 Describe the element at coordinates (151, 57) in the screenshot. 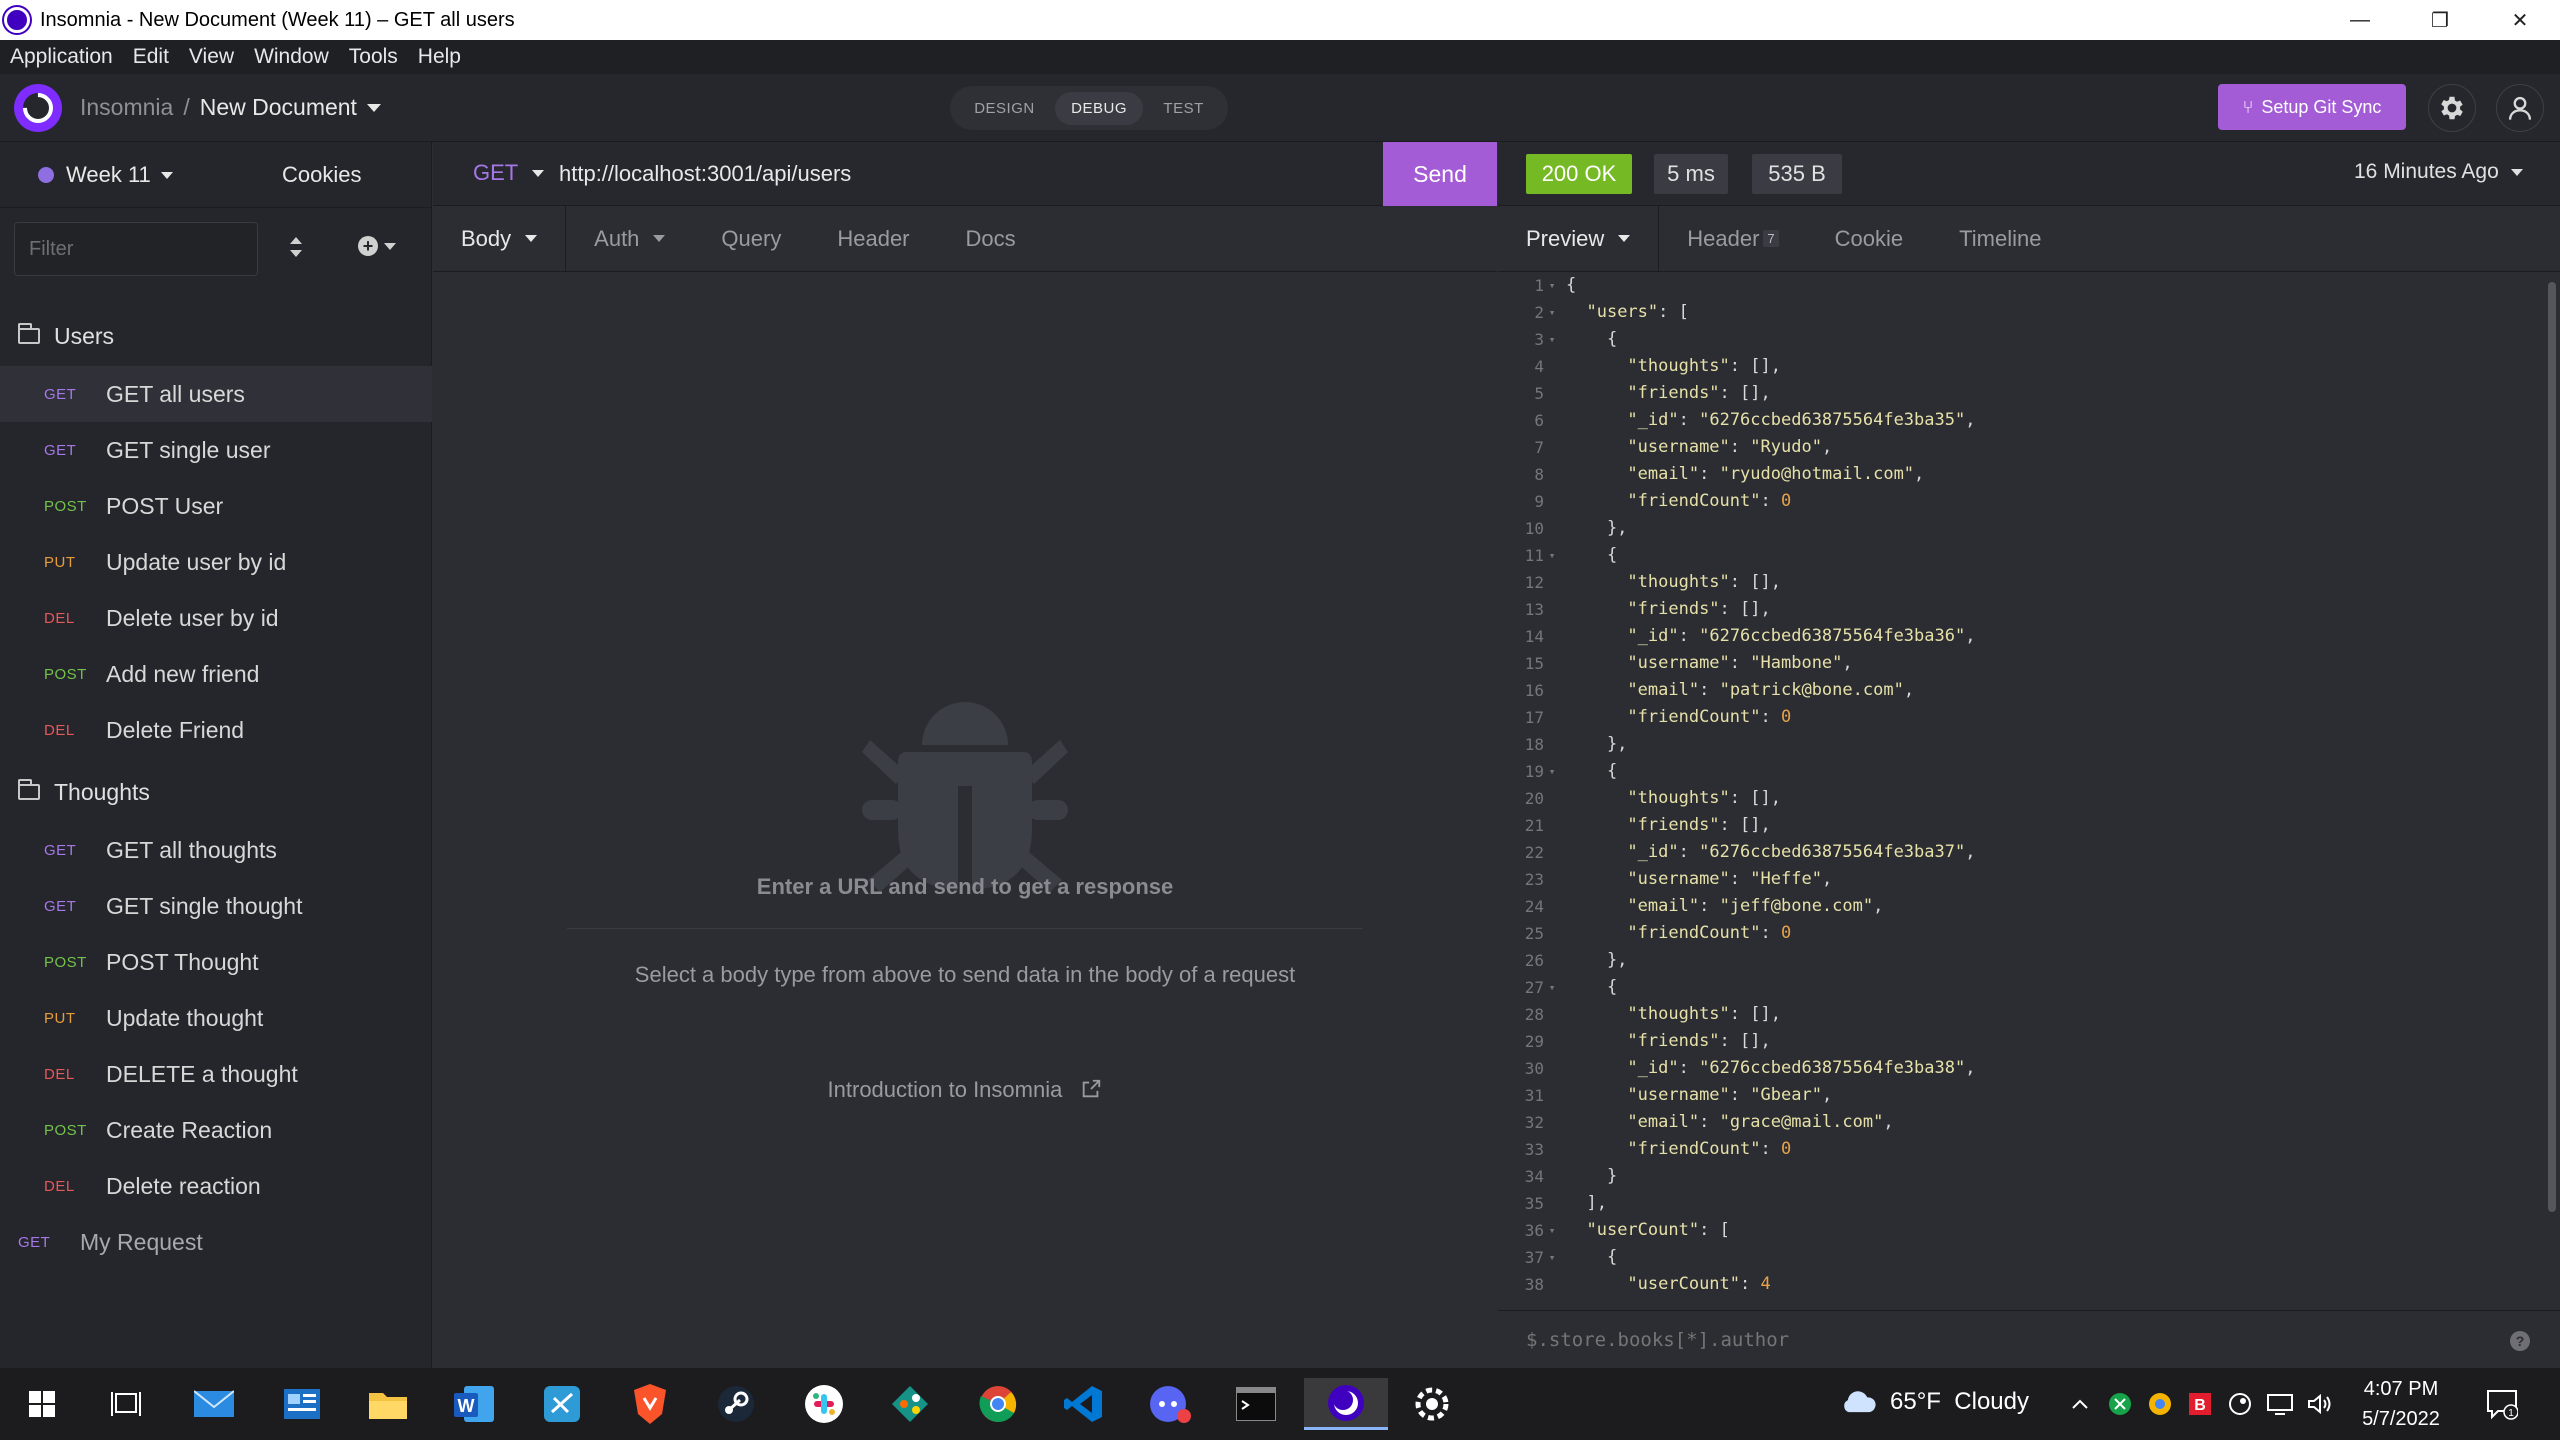

I see `menu-edit: Edit` at that location.